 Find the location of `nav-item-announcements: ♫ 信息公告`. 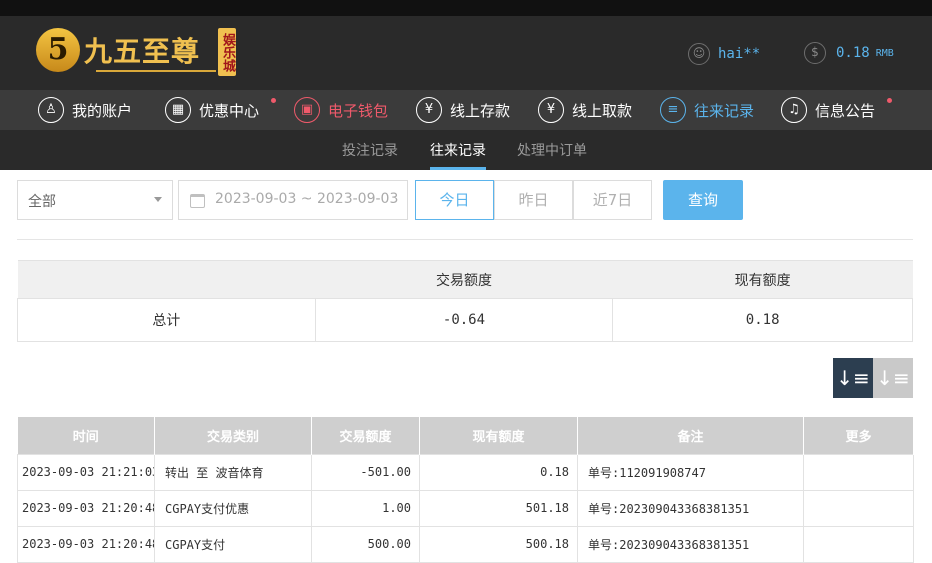

nav-item-announcements: ♫ 信息公告 is located at coordinates (836, 110).